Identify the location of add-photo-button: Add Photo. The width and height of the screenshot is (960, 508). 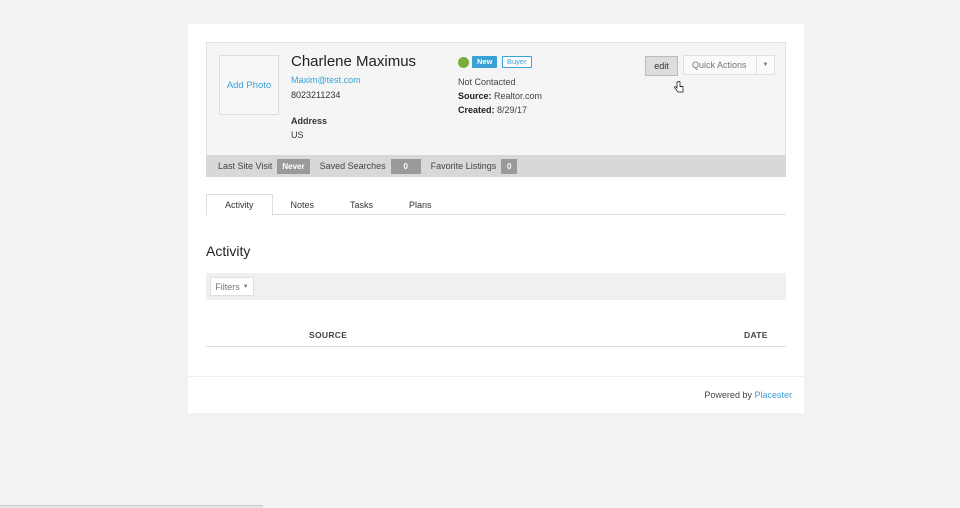
(249, 85).